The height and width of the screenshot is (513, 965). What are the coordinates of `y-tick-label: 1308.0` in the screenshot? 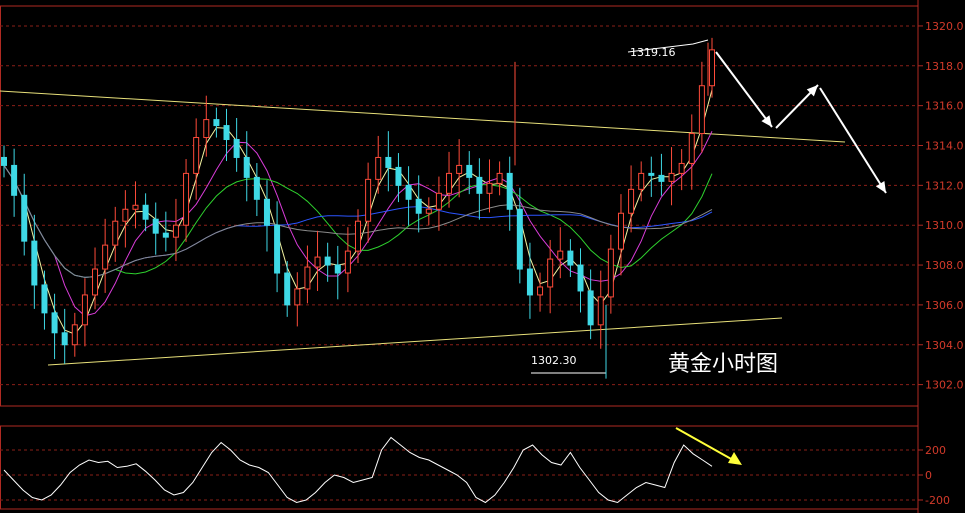 It's located at (944, 265).